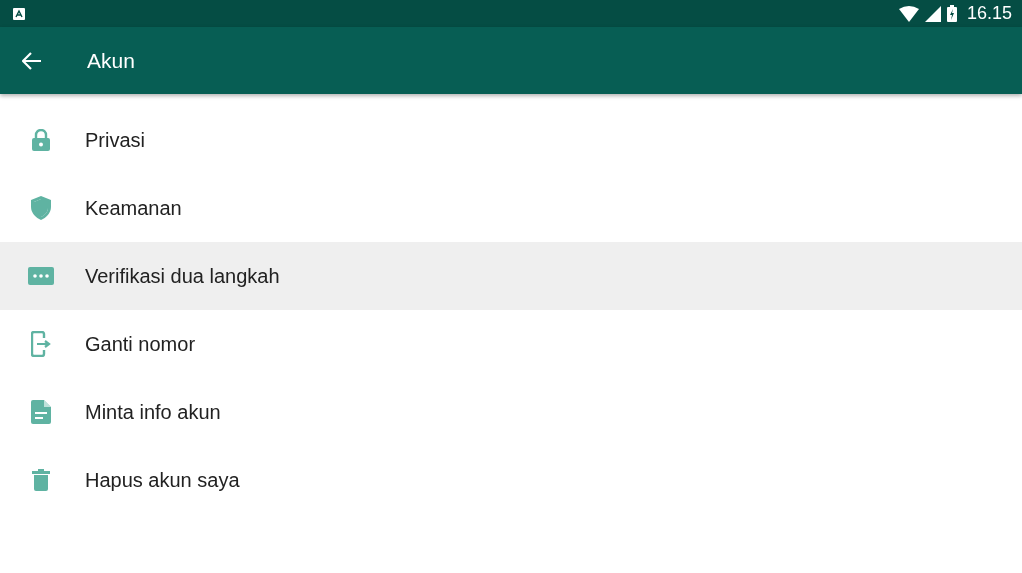  What do you see at coordinates (32, 60) in the screenshot?
I see `back-arrow-icon` at bounding box center [32, 60].